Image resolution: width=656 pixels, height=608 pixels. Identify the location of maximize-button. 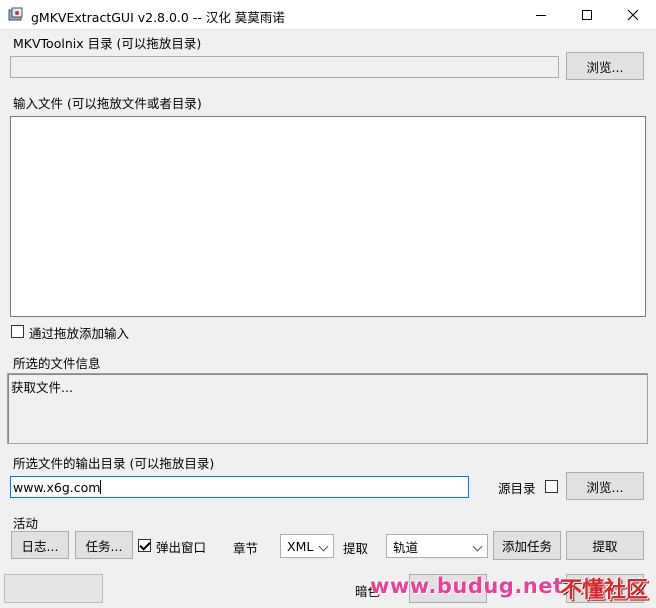
(587, 15).